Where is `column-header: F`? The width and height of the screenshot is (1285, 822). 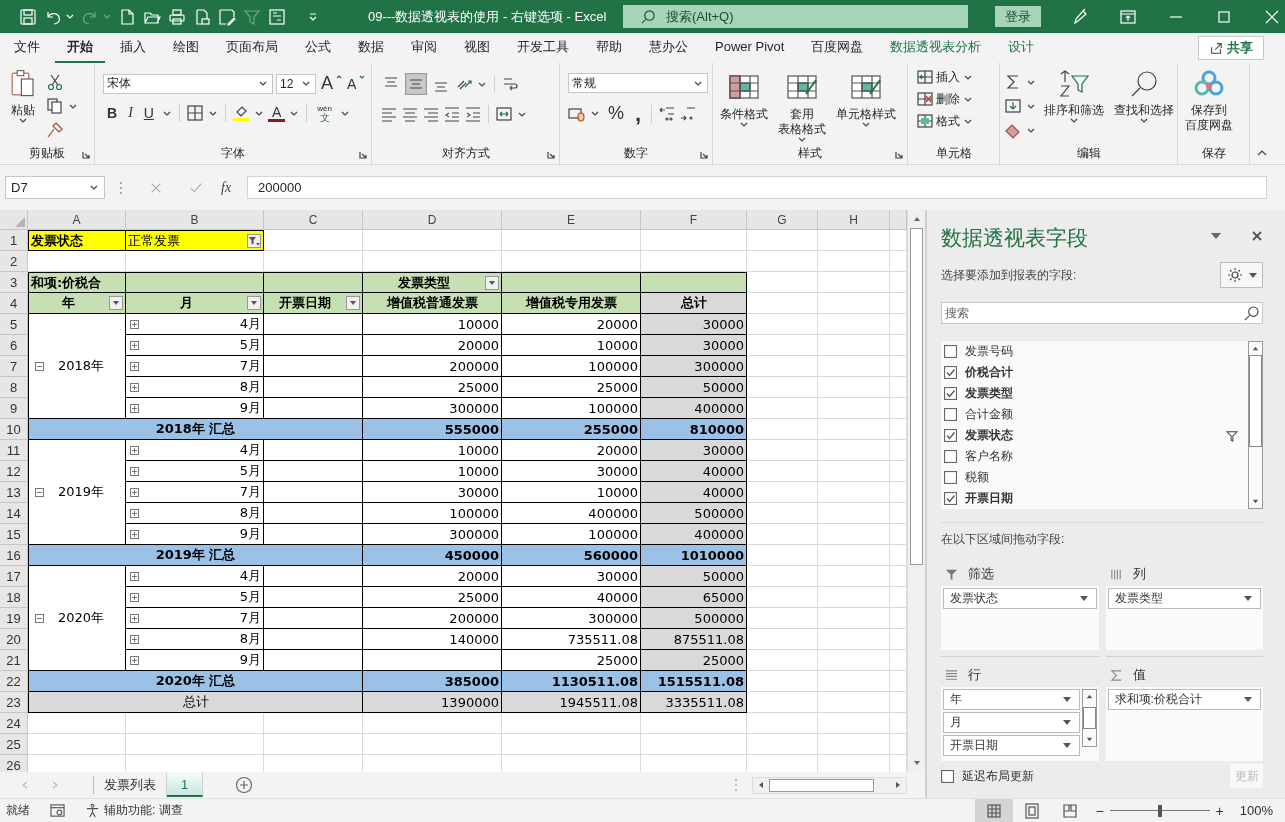
column-header: F is located at coordinates (694, 220).